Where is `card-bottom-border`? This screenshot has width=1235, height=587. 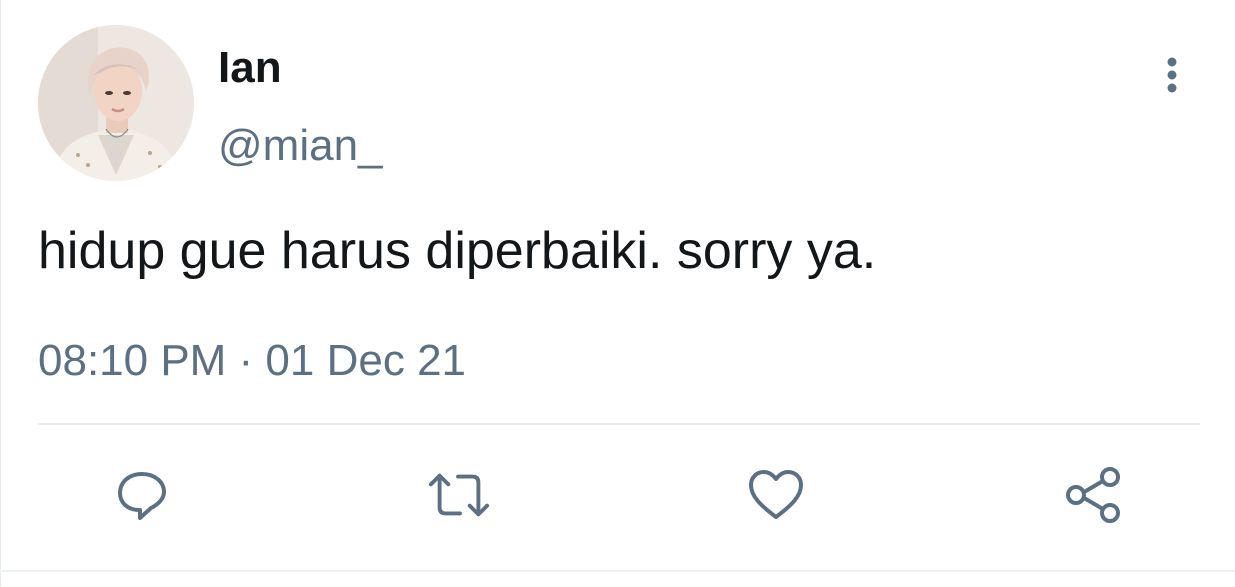
card-bottom-border is located at coordinates (617, 571).